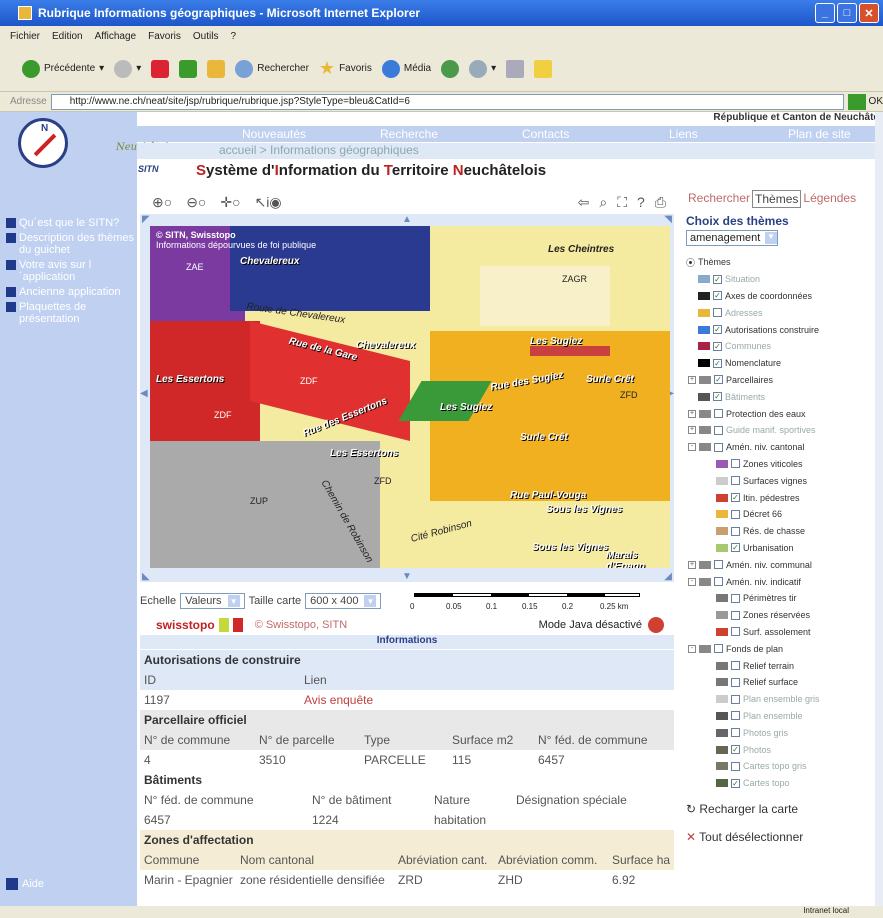 The image size is (883, 918). I want to click on home-button, so click(216, 68).